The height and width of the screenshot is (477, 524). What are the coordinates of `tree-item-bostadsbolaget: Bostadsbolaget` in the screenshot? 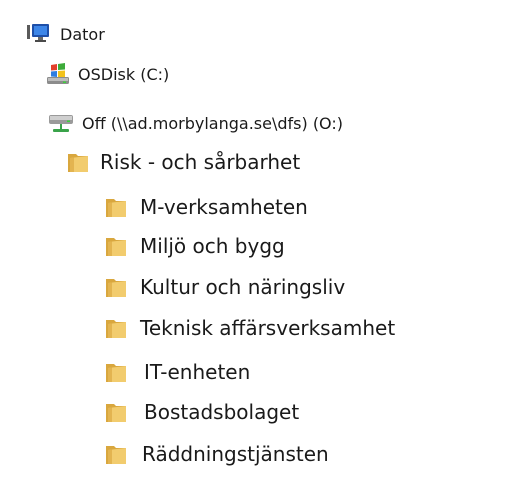 It's located at (201, 412).